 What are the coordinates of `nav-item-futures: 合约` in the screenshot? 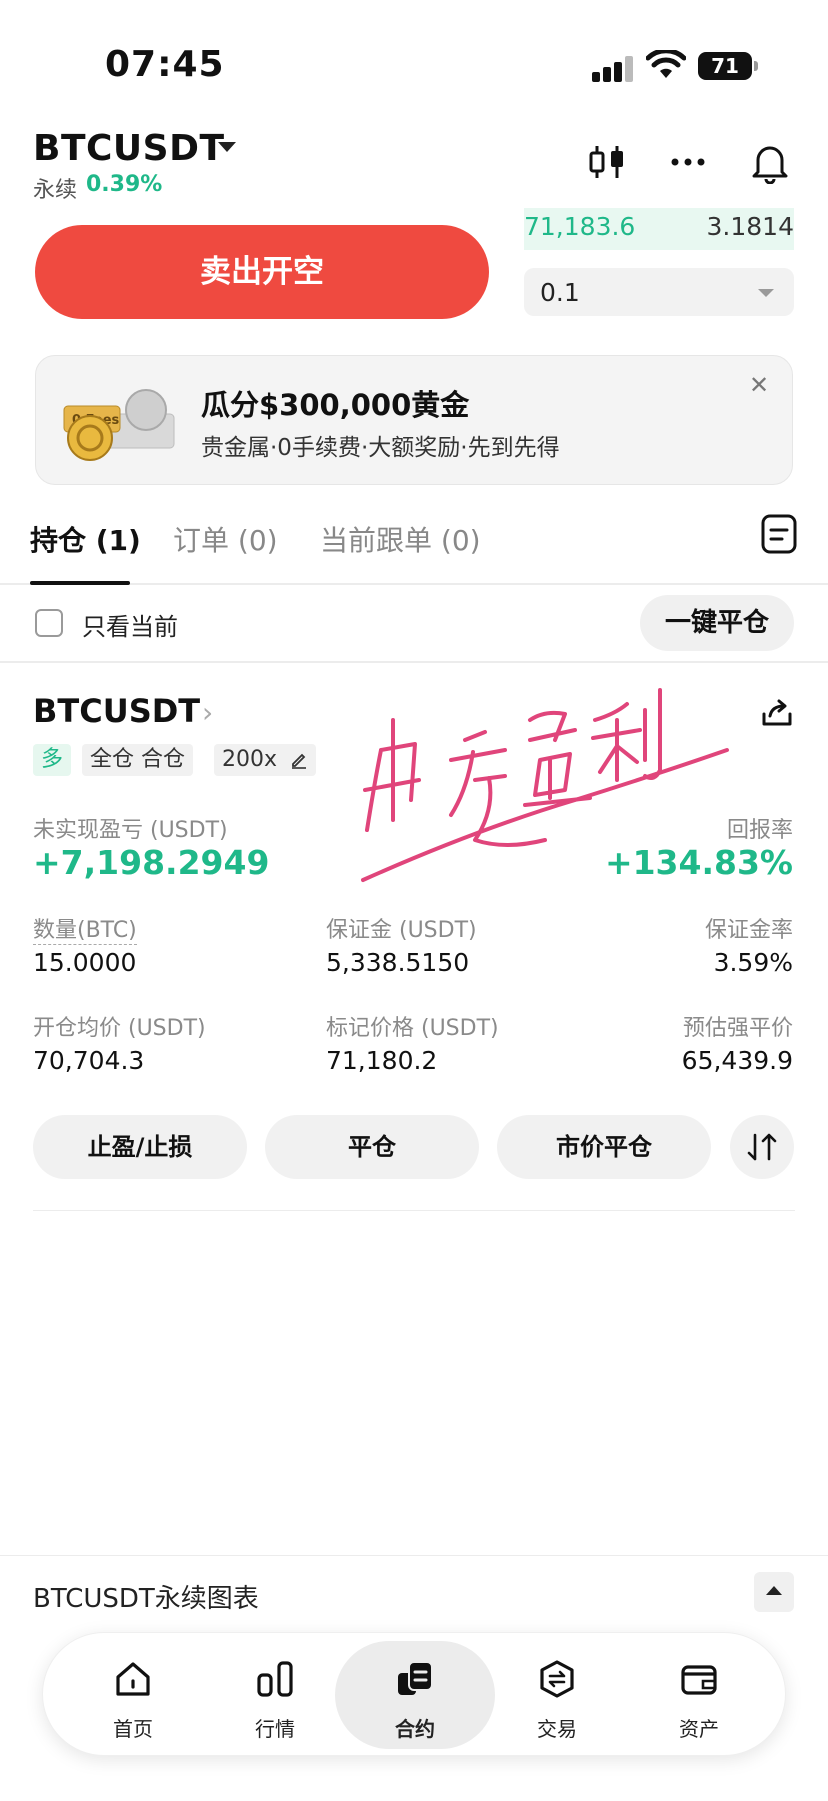 It's located at (415, 1695).